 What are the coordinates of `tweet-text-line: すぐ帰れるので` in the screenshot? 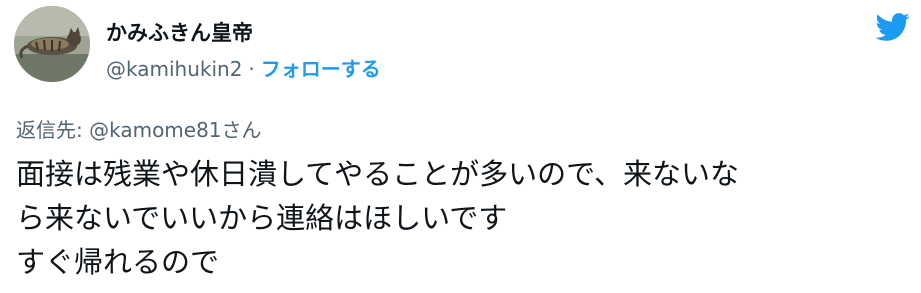 It's located at (118, 262).